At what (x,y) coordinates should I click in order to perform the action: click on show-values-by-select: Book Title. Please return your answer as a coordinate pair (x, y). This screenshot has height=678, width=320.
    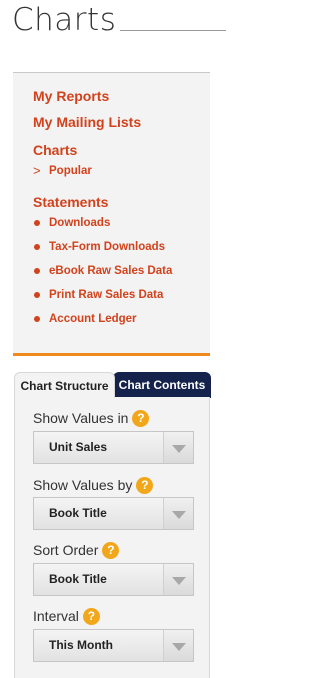
    Looking at the image, I should click on (113, 513).